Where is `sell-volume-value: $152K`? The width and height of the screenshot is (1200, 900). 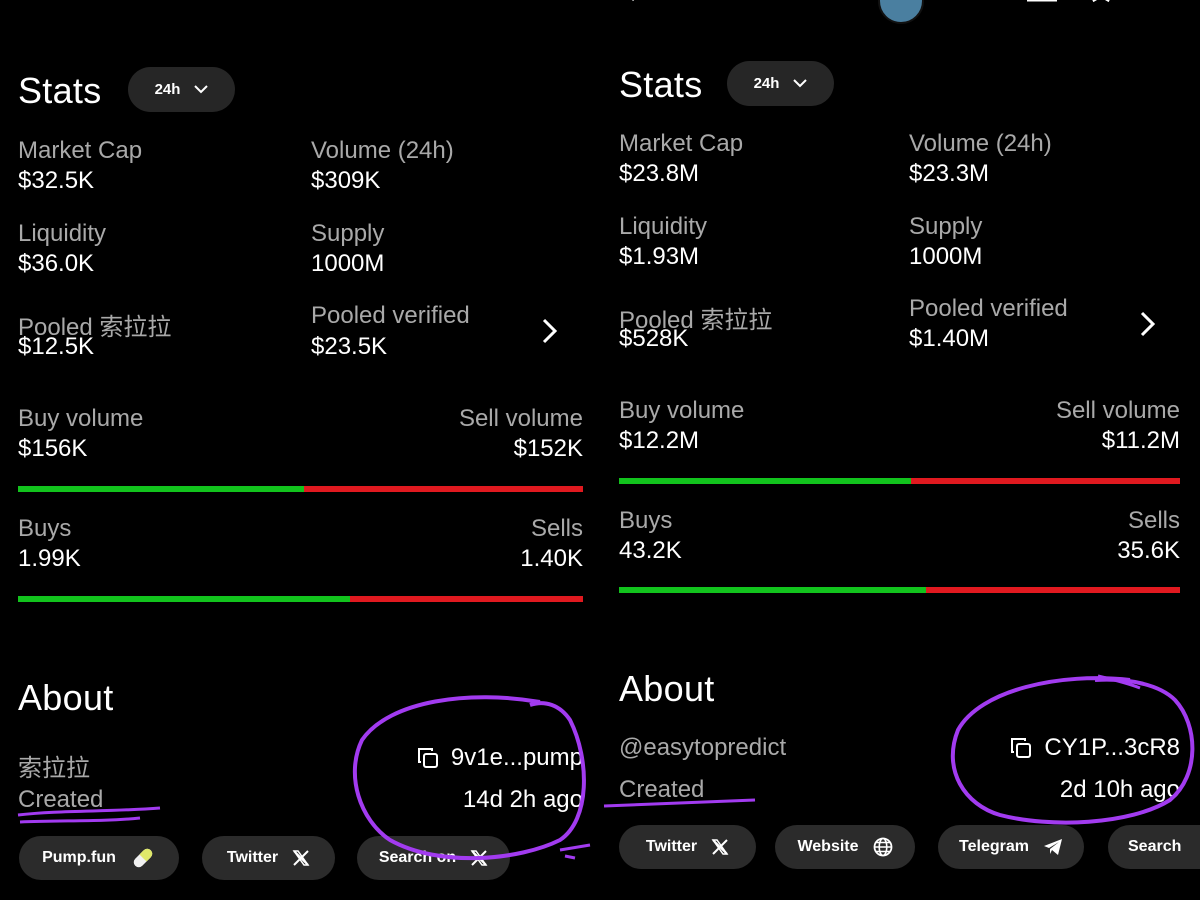
sell-volume-value: $152K is located at coordinates (548, 448).